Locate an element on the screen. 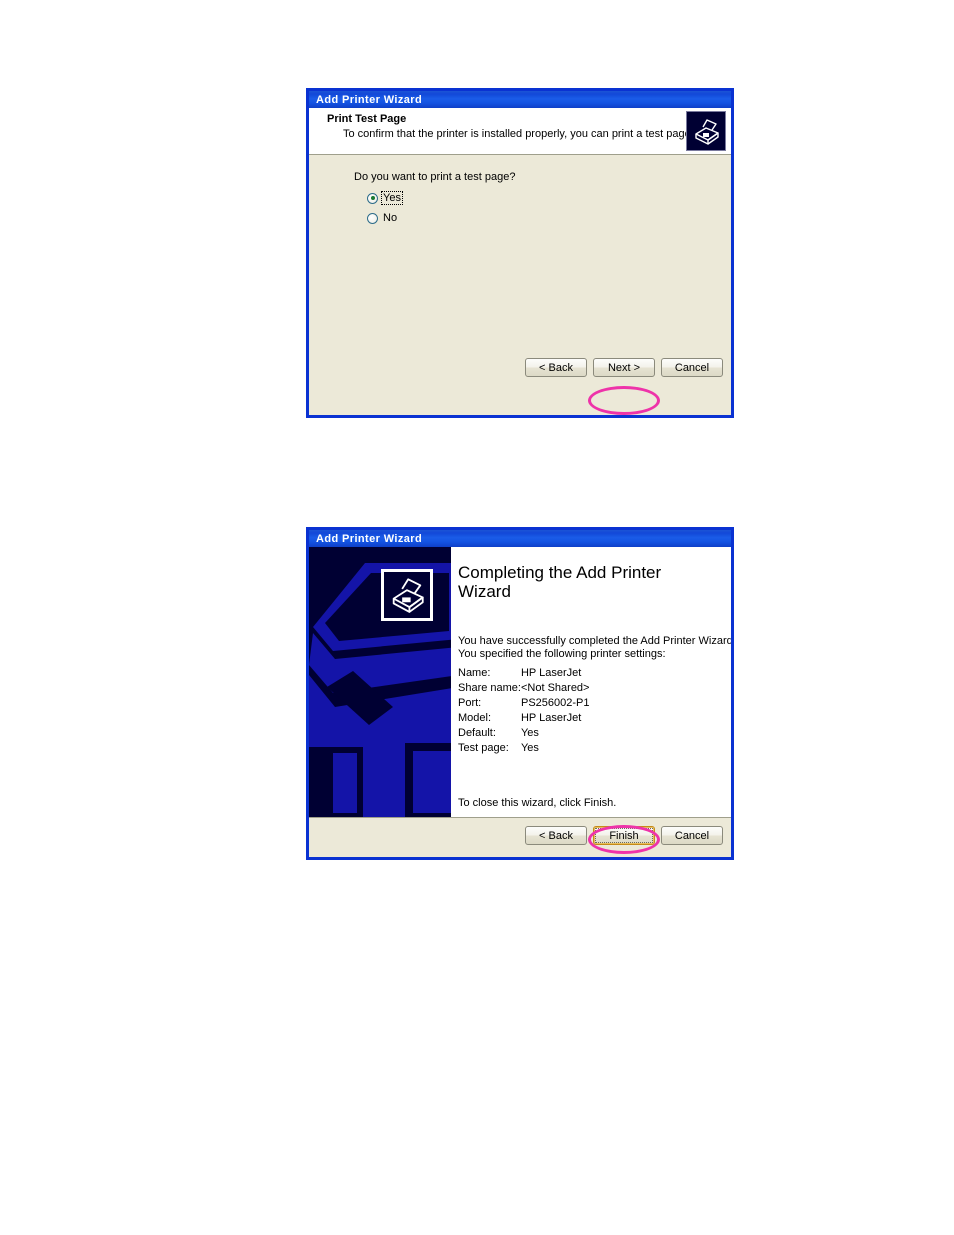  table-row: Default: Yes is located at coordinates (523, 734).